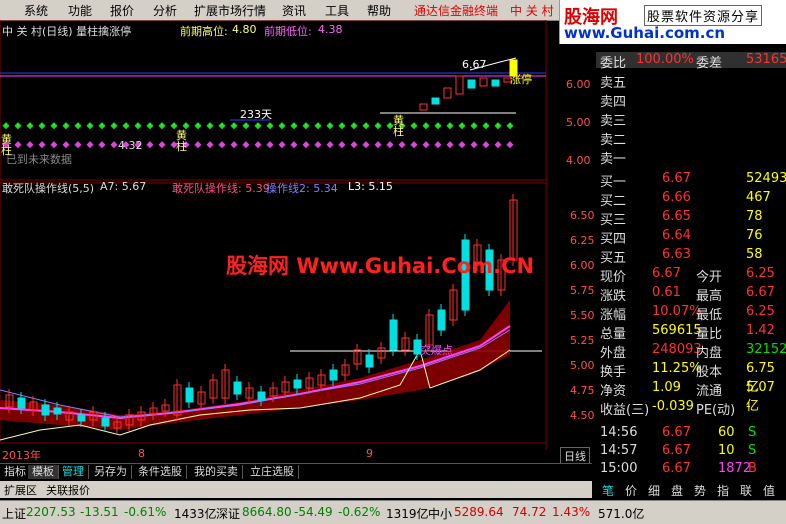  Describe the element at coordinates (582, 390) in the screenshot. I see `axis-ind-475: 4.75` at that location.